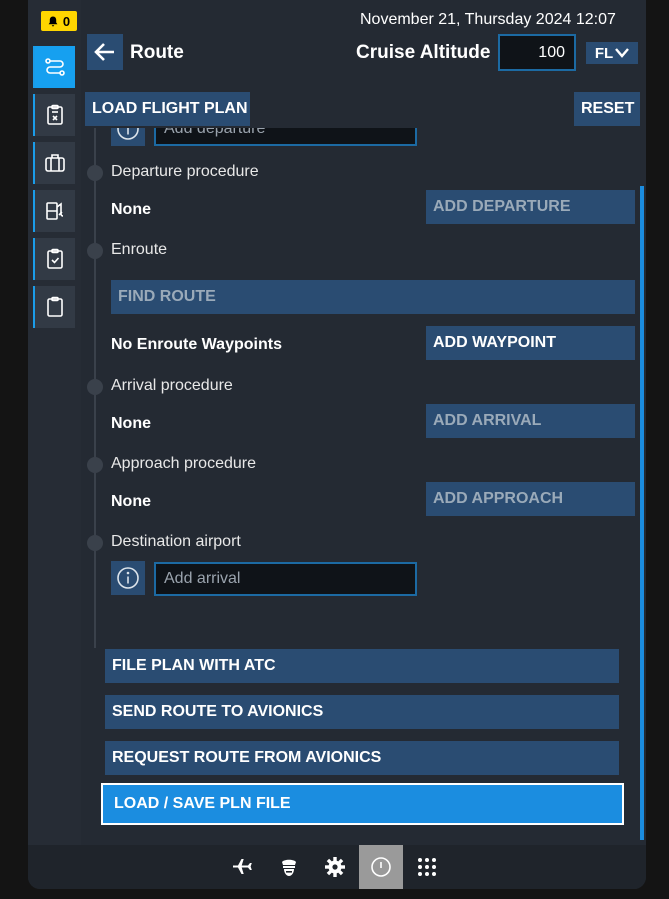 This screenshot has width=669, height=899. I want to click on request-route-avionics-button: REQUEST ROUTE FROM AVIONICS, so click(362, 758).